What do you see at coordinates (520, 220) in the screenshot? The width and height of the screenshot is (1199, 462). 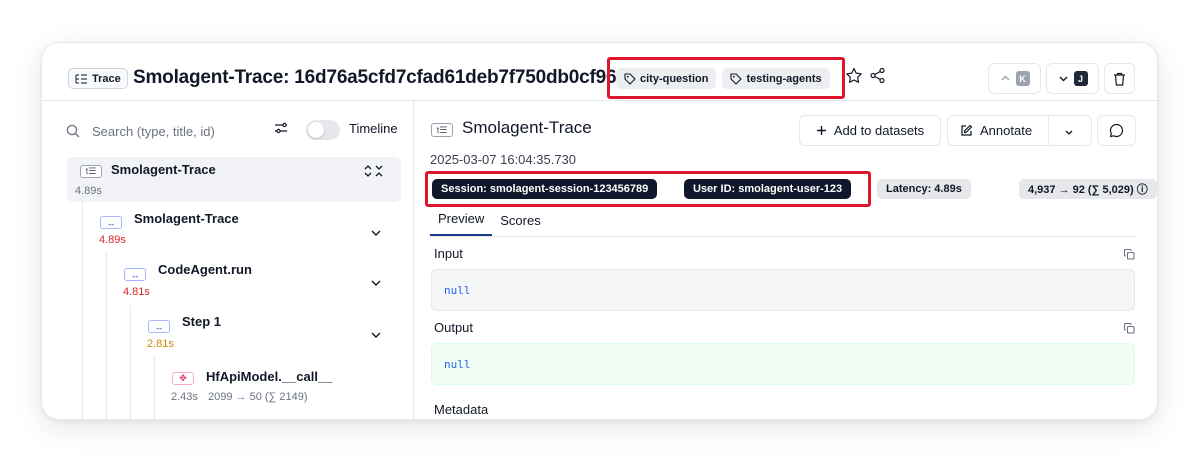 I see `tab-scores: Scores` at bounding box center [520, 220].